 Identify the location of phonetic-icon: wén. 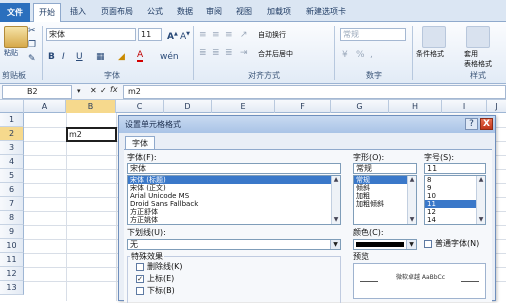
(169, 57).